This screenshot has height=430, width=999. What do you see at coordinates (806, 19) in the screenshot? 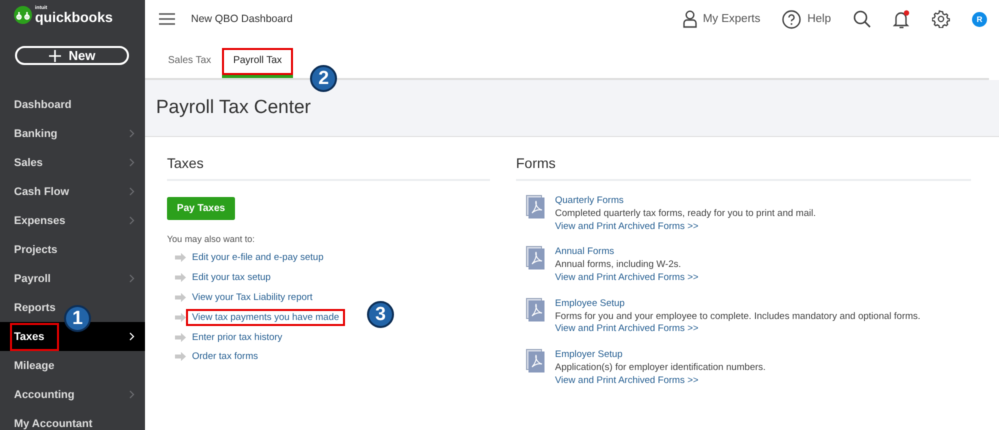
I see `help-button: Help` at bounding box center [806, 19].